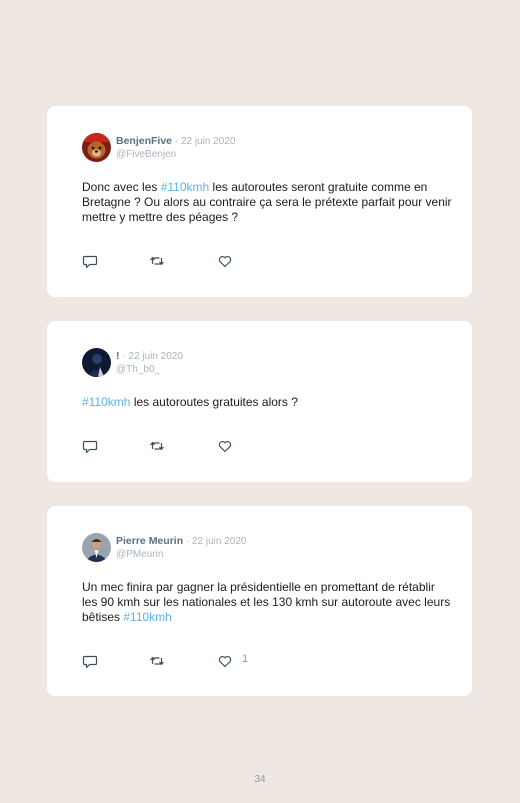 This screenshot has height=803, width=520. What do you see at coordinates (146, 154) in the screenshot?
I see `user-handle: @FiveBenjen` at bounding box center [146, 154].